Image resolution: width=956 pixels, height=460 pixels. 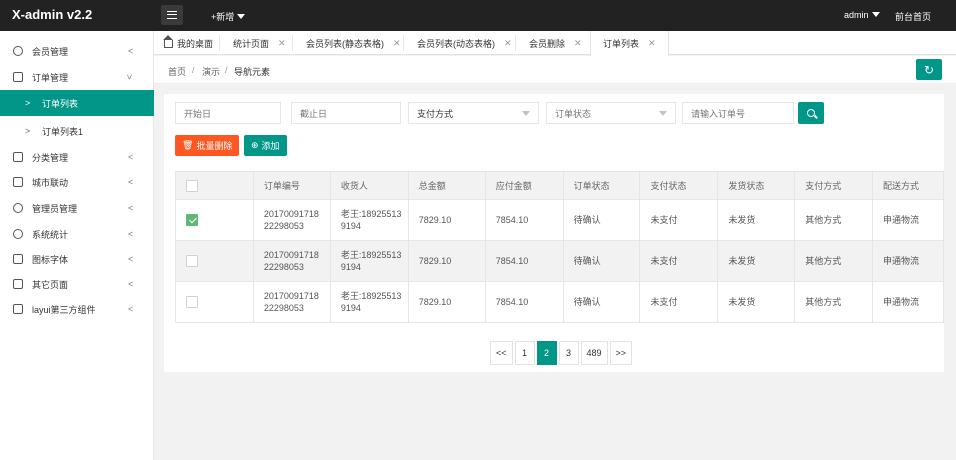 What do you see at coordinates (177, 71) in the screenshot?
I see `breadcrumb-home: 首页` at bounding box center [177, 71].